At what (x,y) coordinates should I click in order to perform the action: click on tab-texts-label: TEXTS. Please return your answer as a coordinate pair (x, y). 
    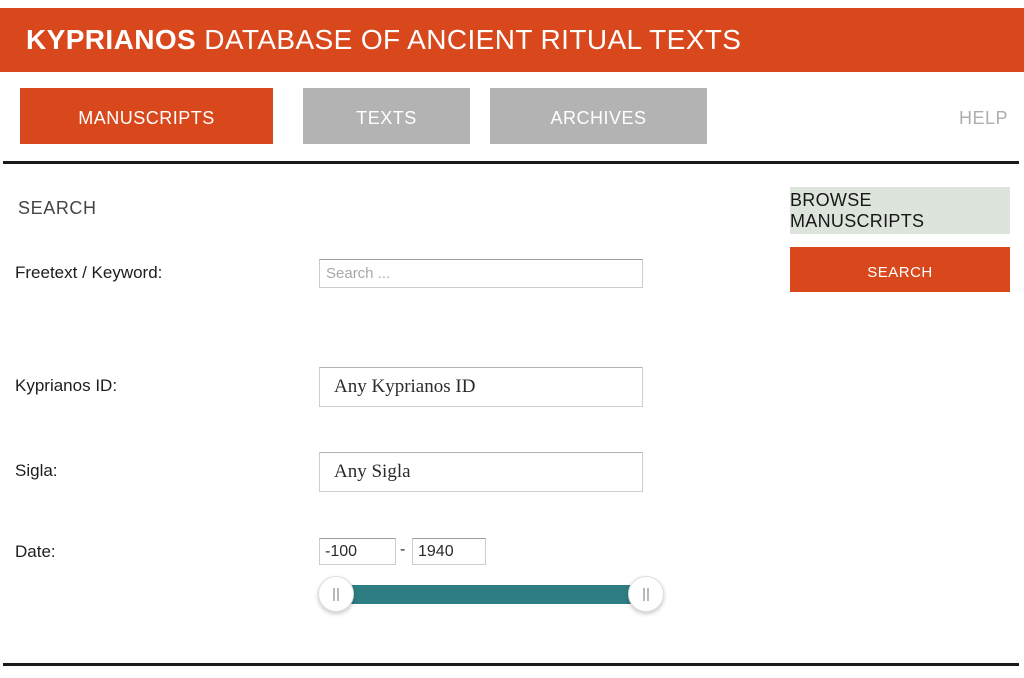
    Looking at the image, I should click on (386, 115).